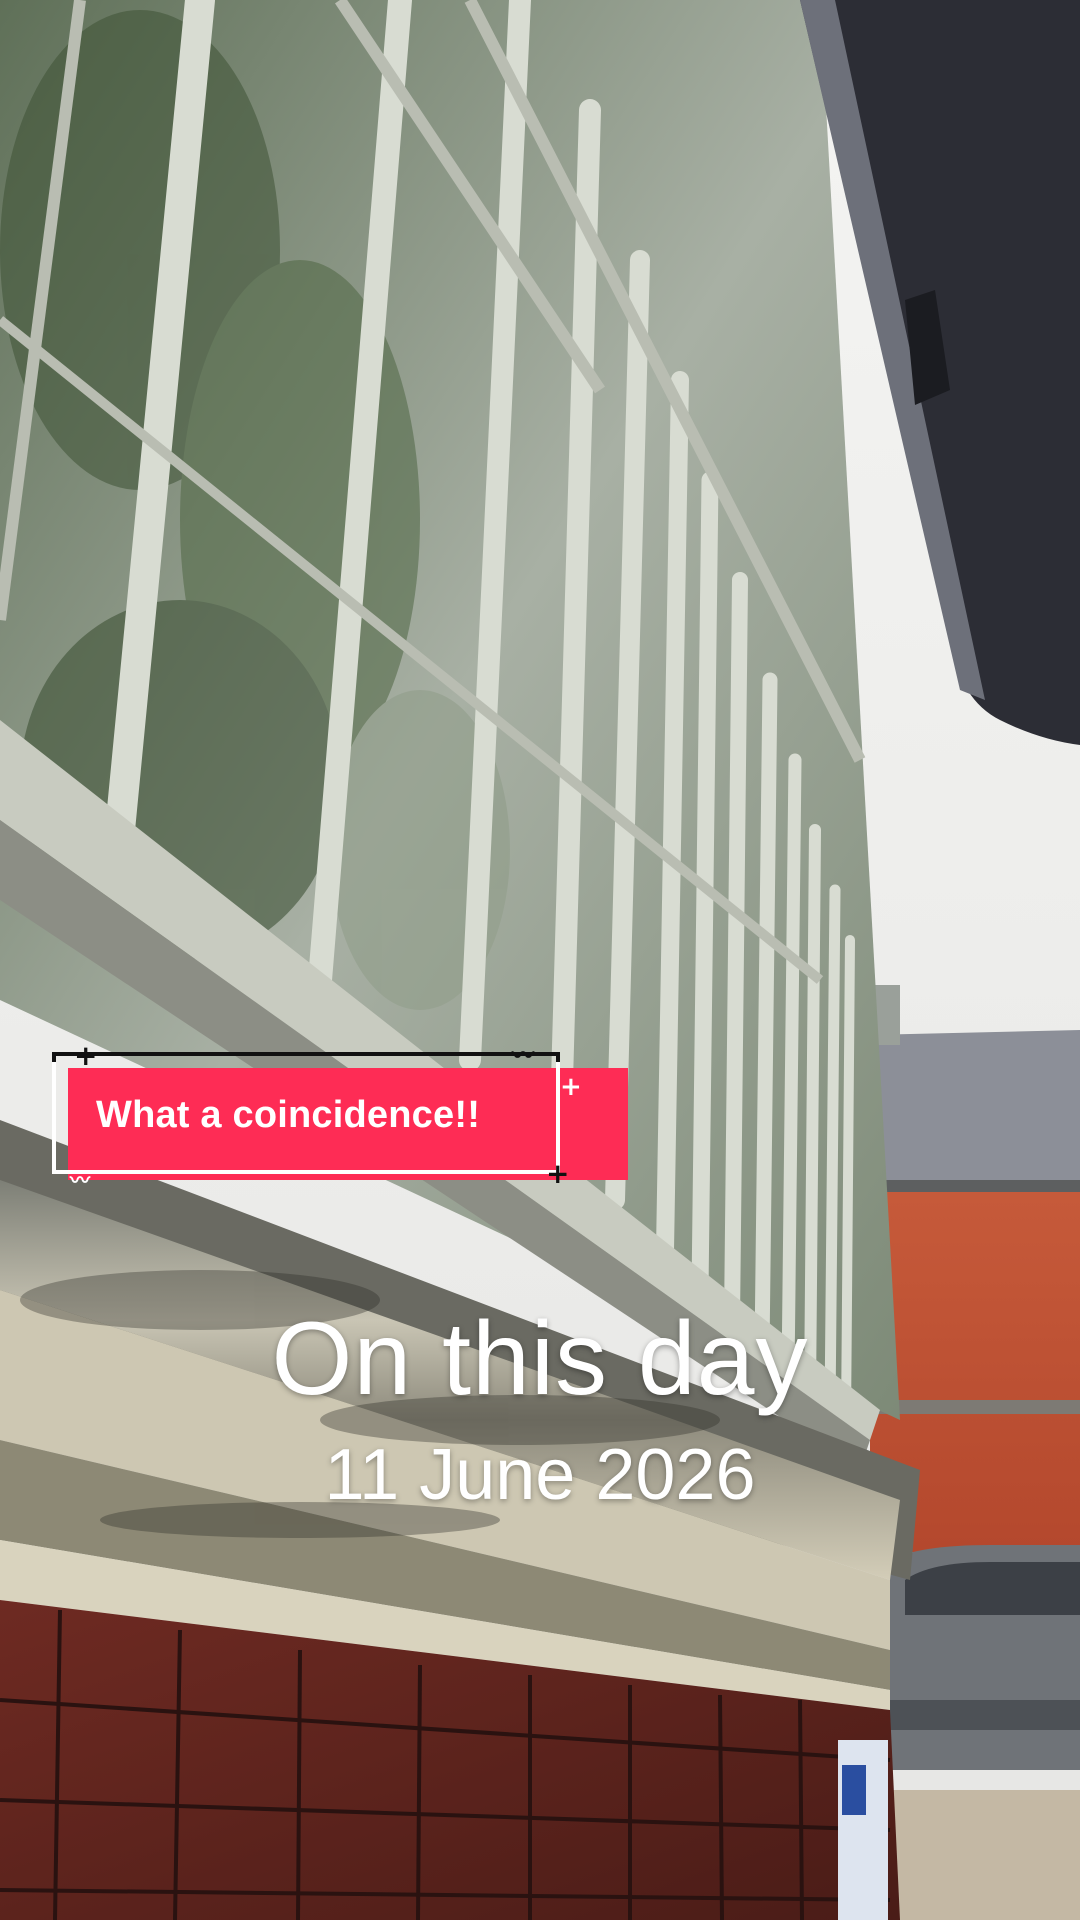  Describe the element at coordinates (540, 1475) in the screenshot. I see `overlay-date: 11 June 2026` at that location.